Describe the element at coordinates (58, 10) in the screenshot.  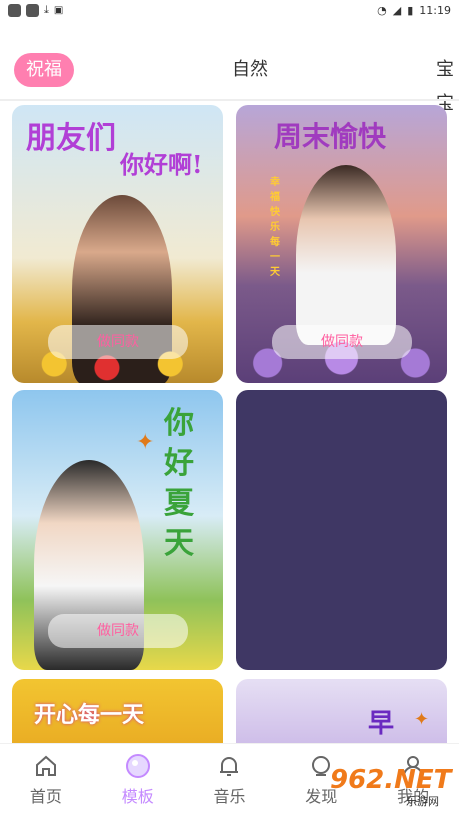
I see `sim-icon: ▣` at that location.